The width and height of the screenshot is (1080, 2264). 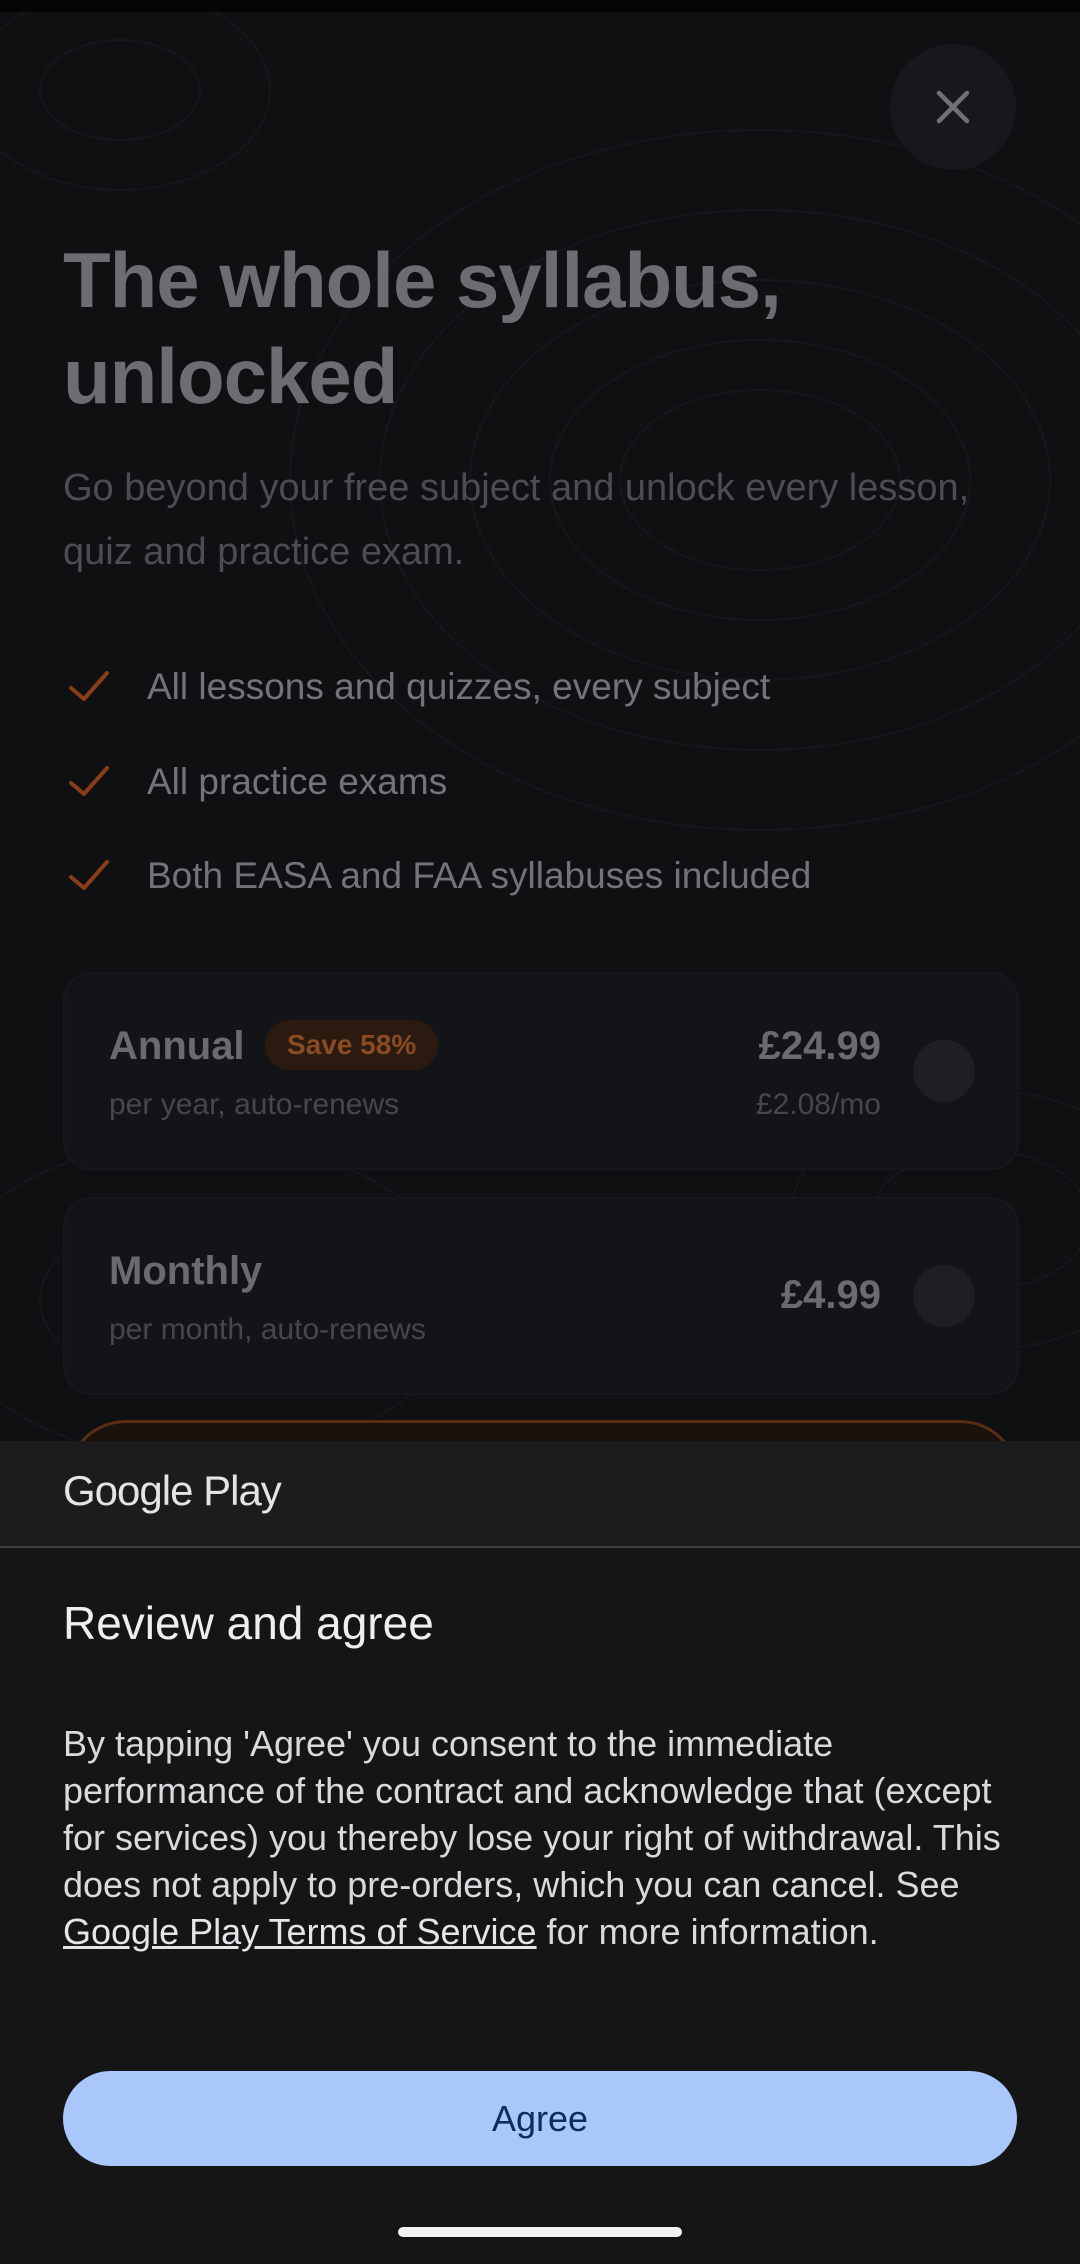 I want to click on agree-button-label: Agree, so click(x=540, y=2118).